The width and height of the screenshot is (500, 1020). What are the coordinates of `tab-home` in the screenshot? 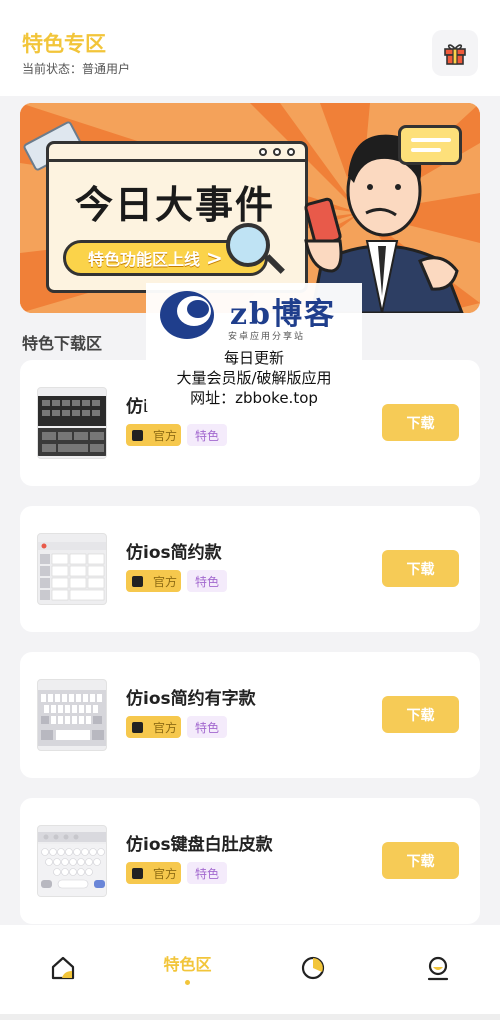 It's located at (62, 972).